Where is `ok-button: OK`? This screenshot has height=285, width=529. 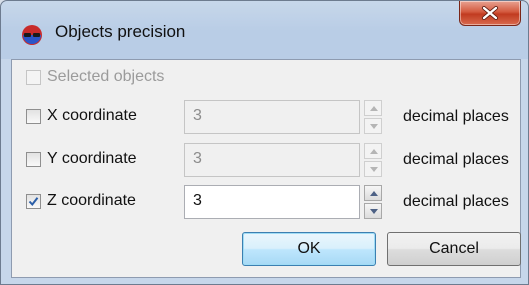 ok-button: OK is located at coordinates (309, 249).